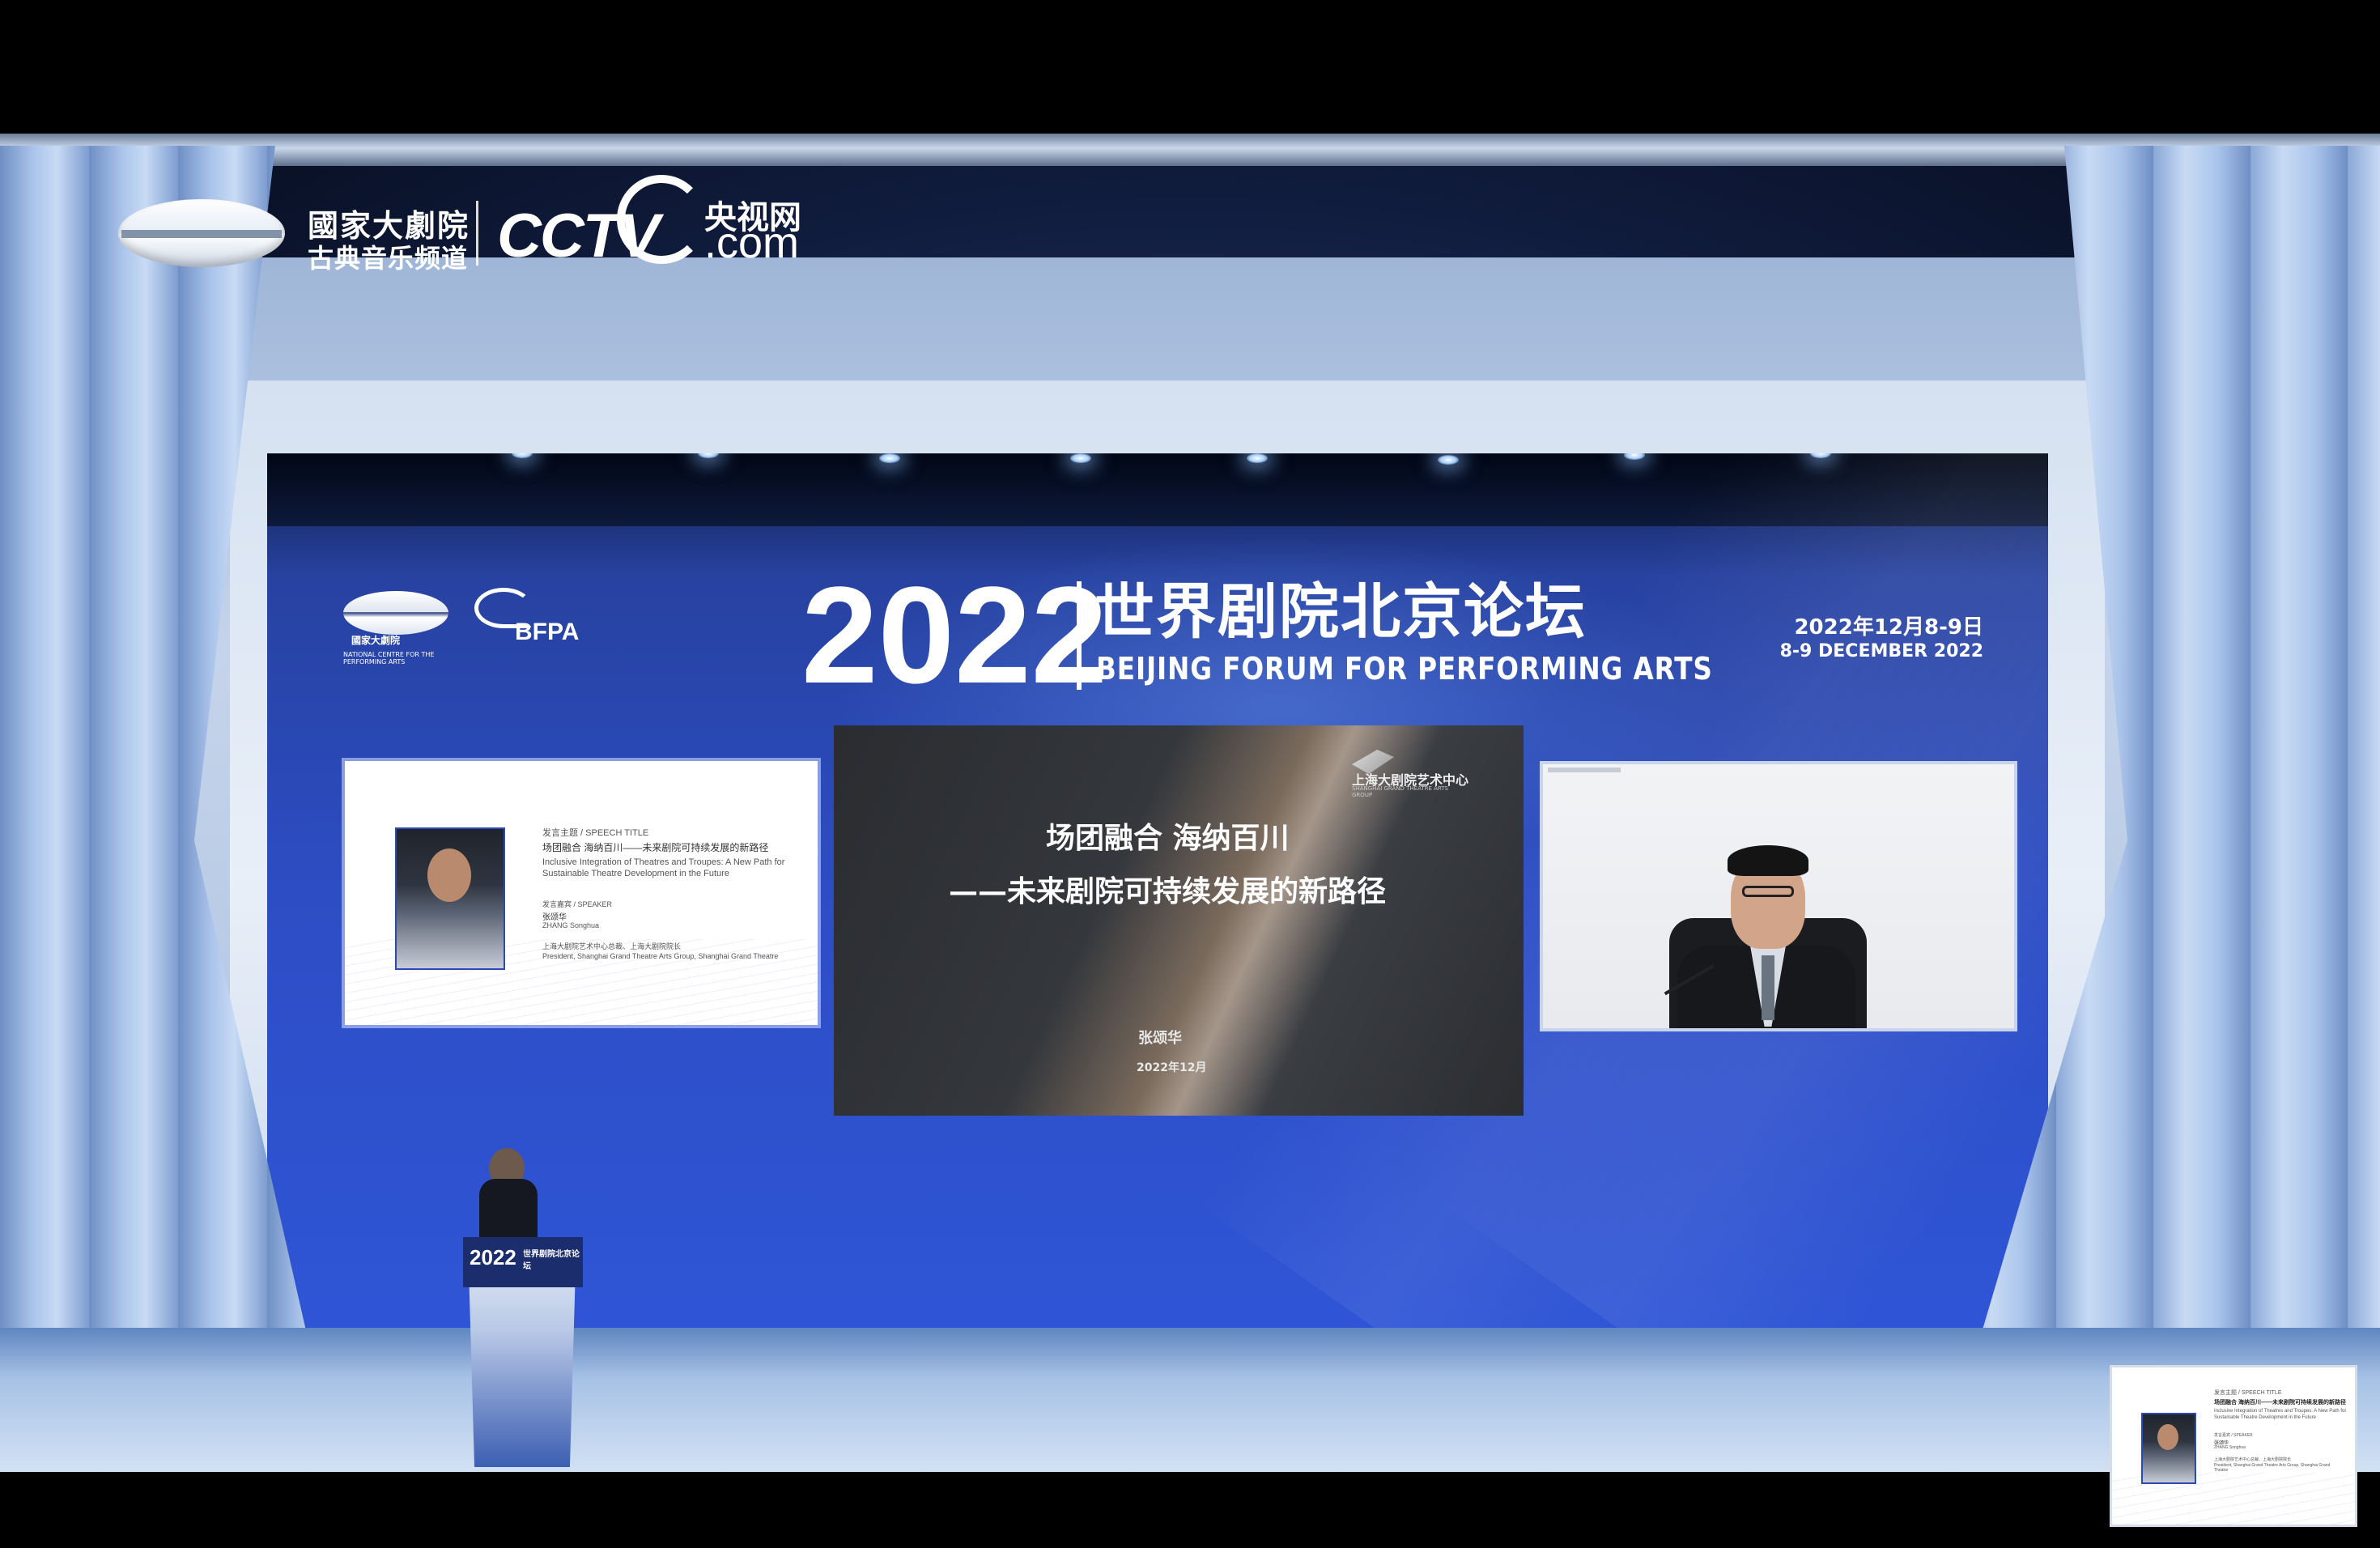  Describe the element at coordinates (1079, 635) in the screenshot. I see `title-divider` at that location.